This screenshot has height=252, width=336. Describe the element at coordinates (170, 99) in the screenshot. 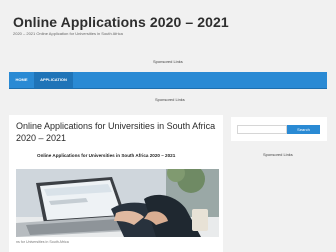

I see `below-nav-sponsored-label: Sponsored Links` at that location.